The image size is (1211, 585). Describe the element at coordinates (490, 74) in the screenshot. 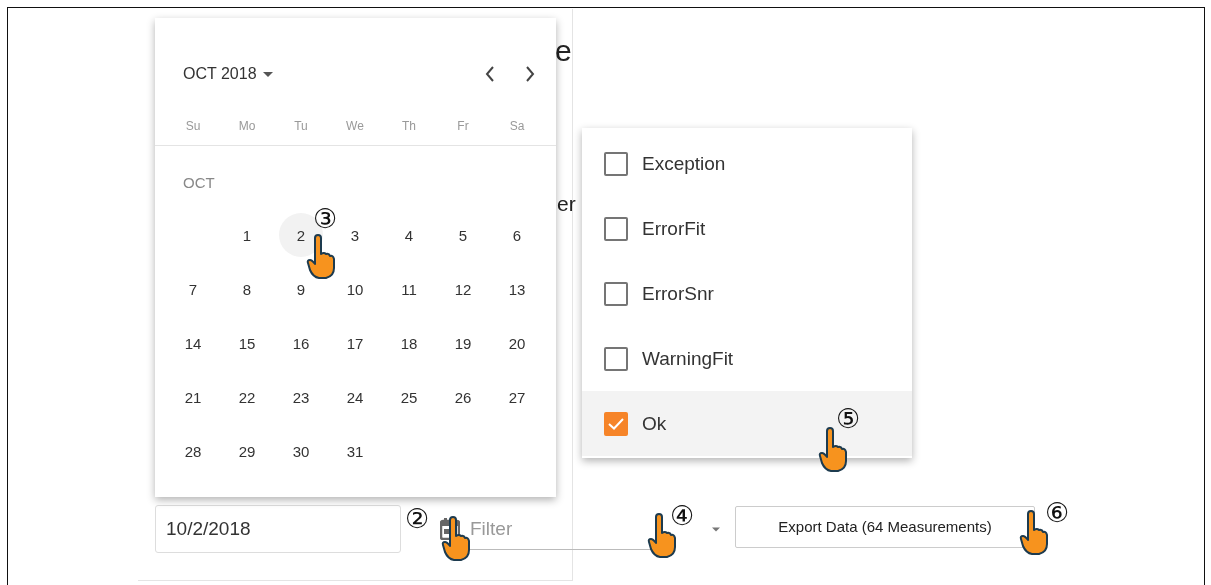

I see `previous-month-button` at that location.